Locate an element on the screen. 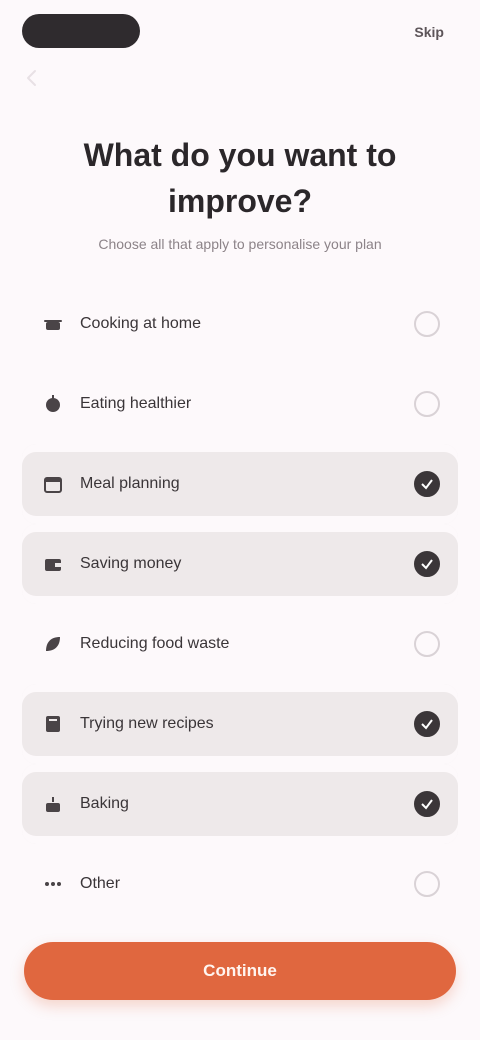 The image size is (480, 1040). leaf-icon is located at coordinates (53, 644).